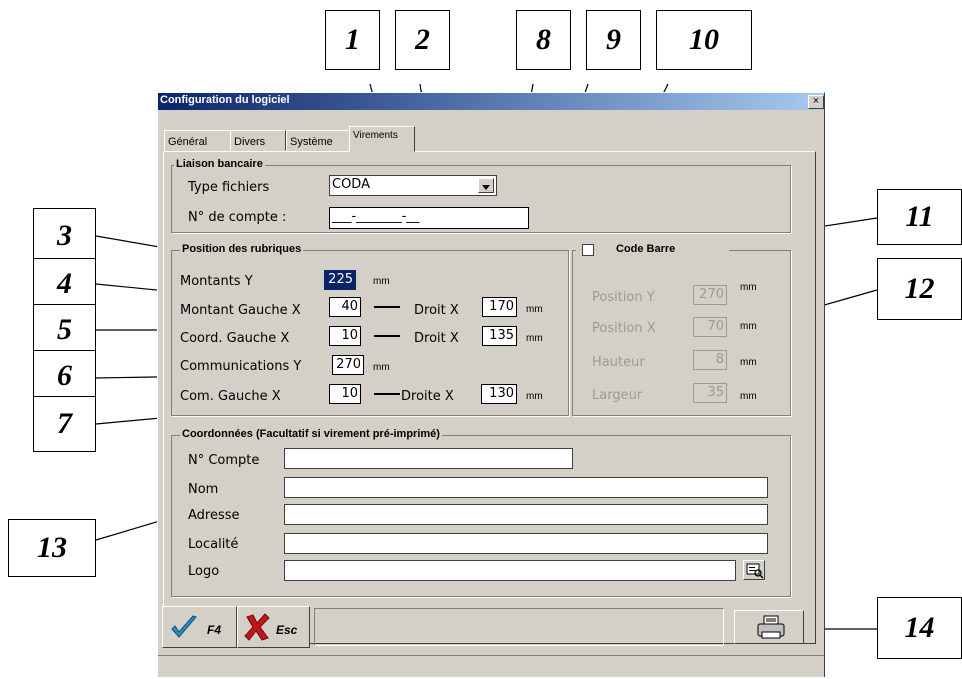 Image resolution: width=962 pixels, height=679 pixels. I want to click on esc-button: Esc, so click(273, 627).